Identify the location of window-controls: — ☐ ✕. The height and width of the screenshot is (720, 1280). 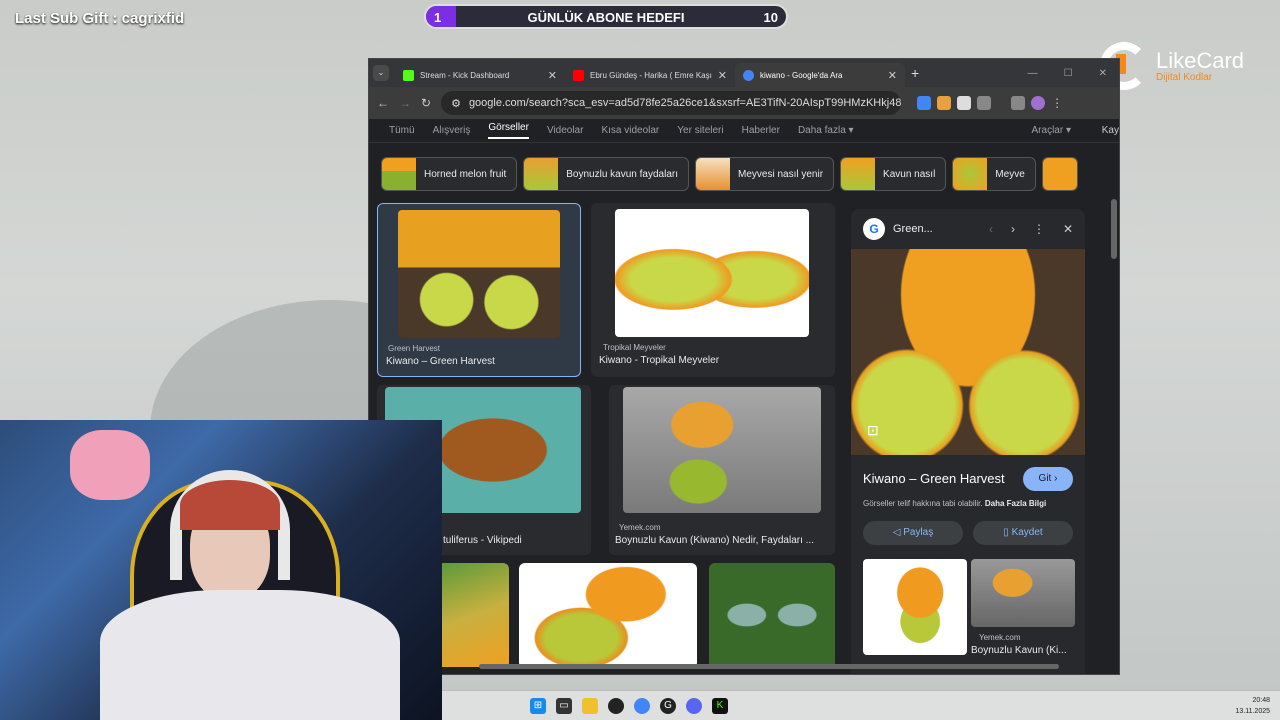
(1073, 73).